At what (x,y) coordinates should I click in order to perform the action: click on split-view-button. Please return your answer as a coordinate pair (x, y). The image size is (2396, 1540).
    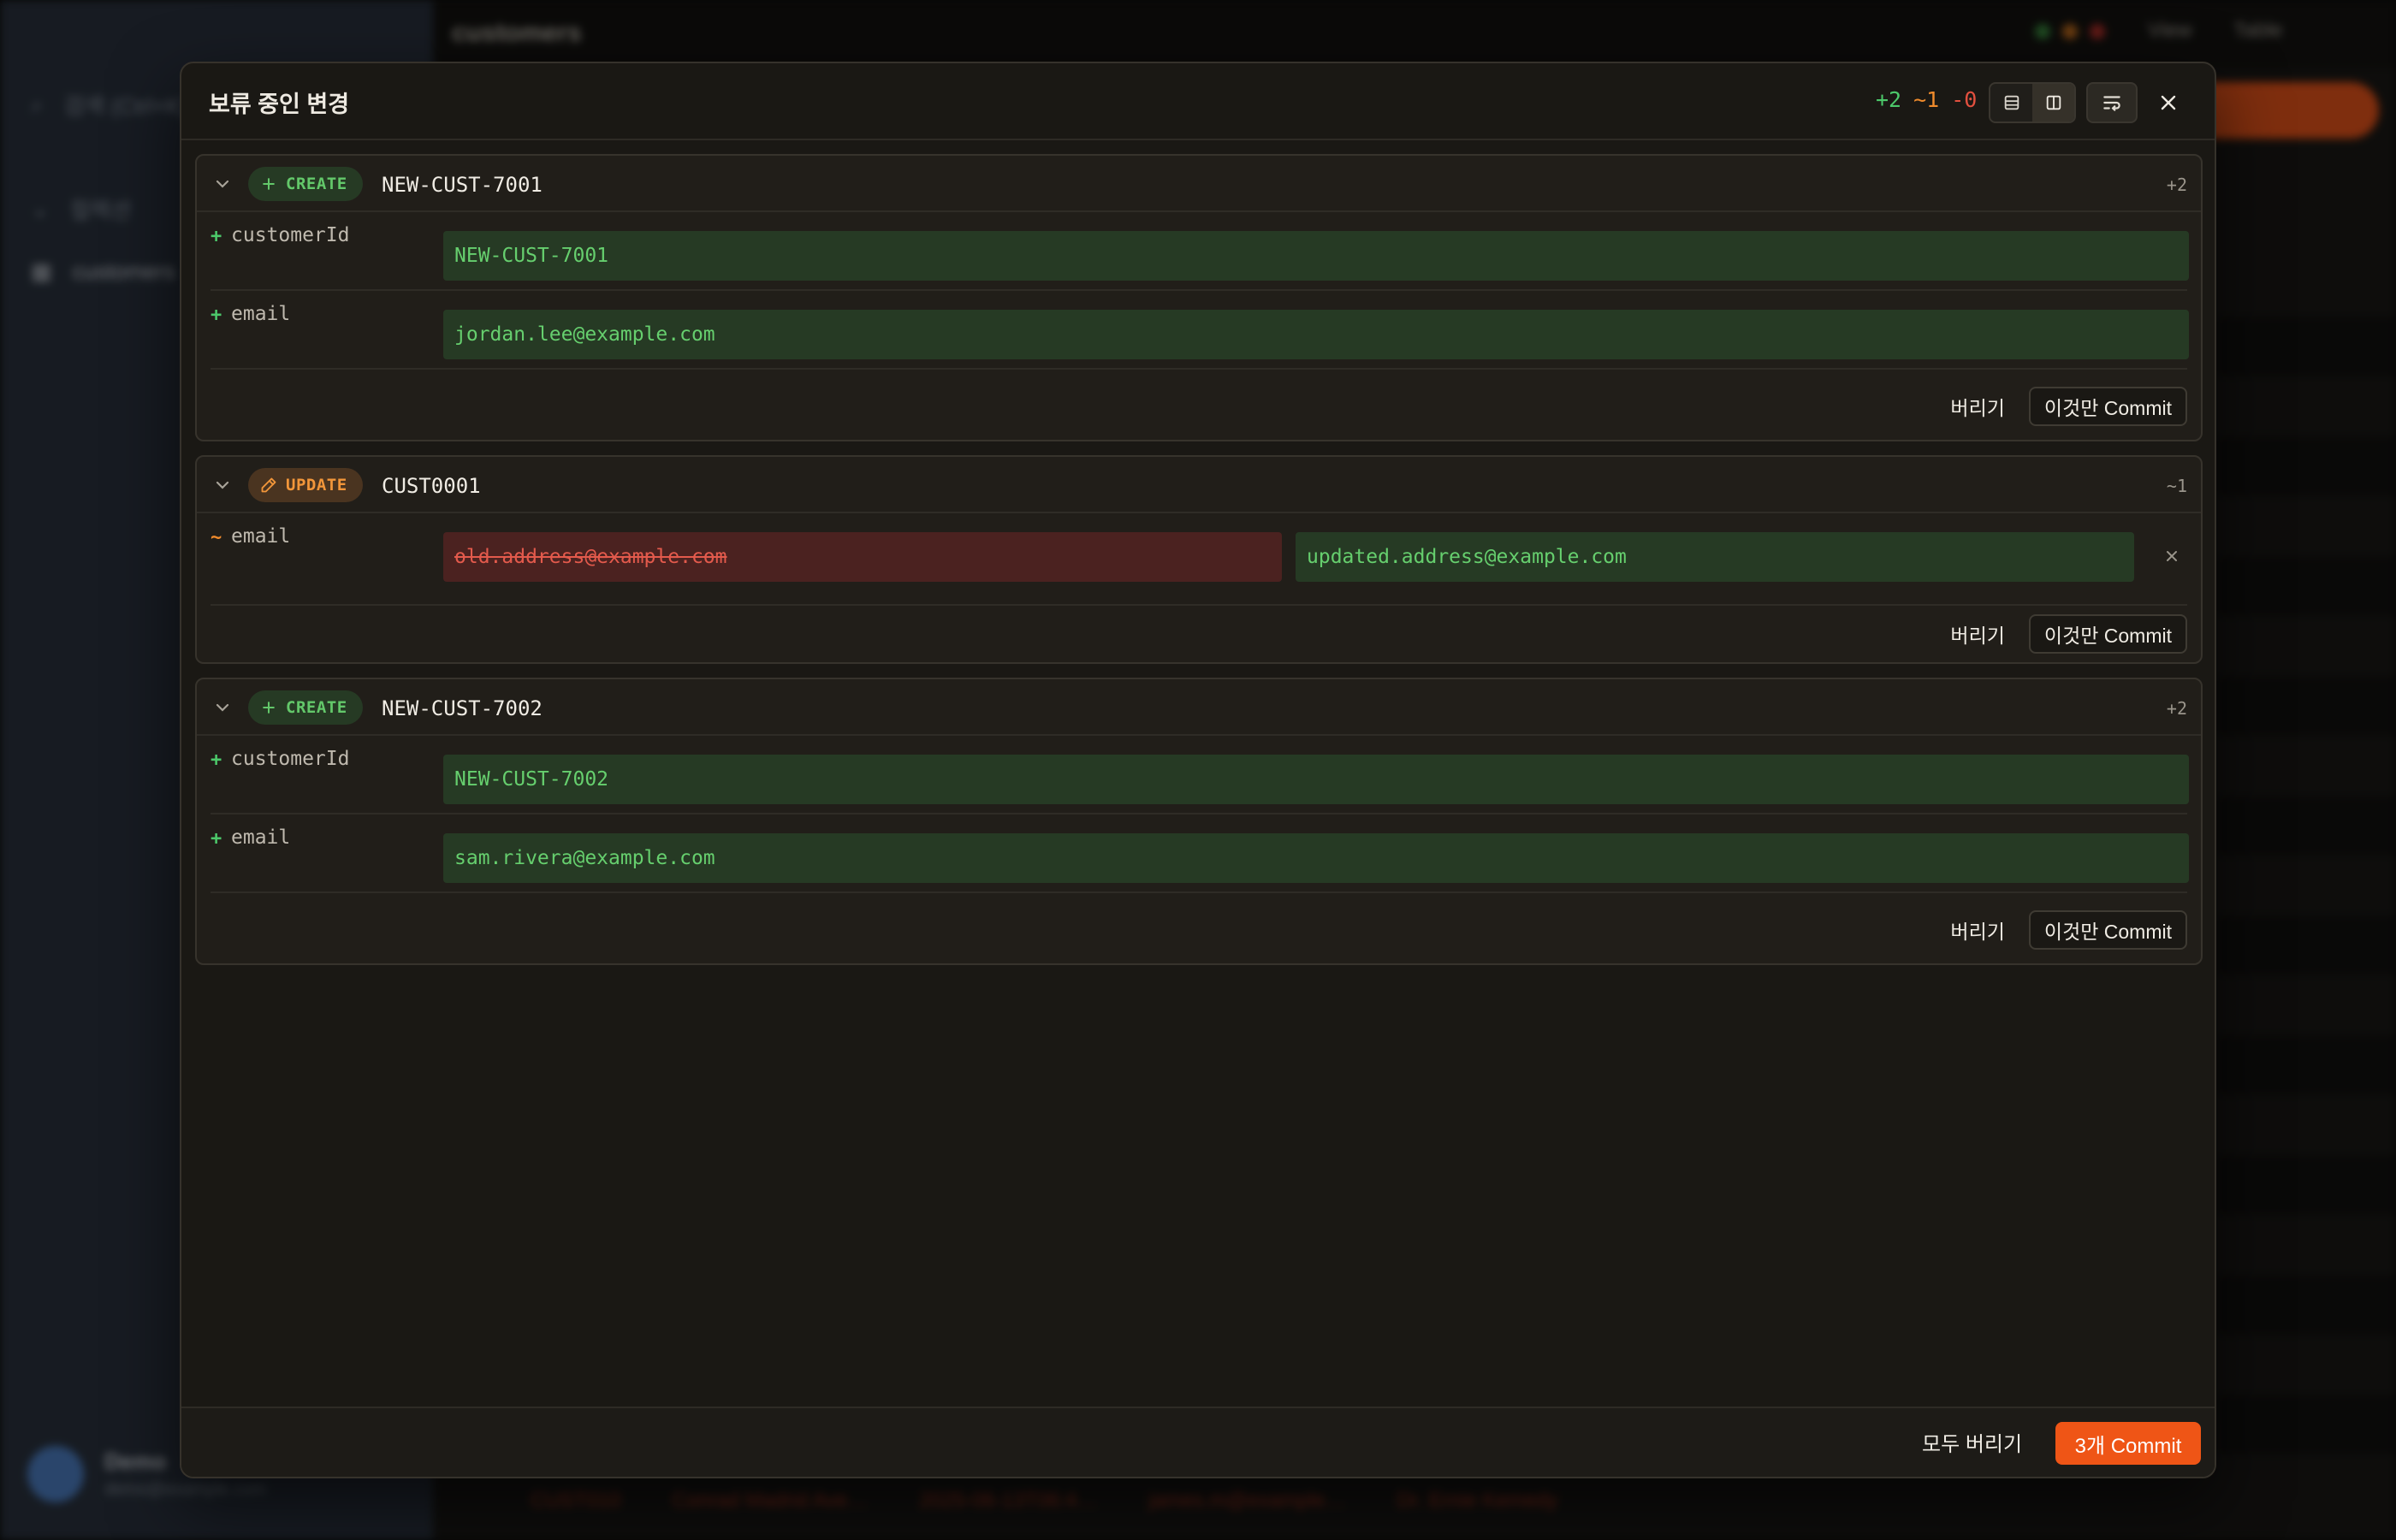
    Looking at the image, I should click on (2053, 102).